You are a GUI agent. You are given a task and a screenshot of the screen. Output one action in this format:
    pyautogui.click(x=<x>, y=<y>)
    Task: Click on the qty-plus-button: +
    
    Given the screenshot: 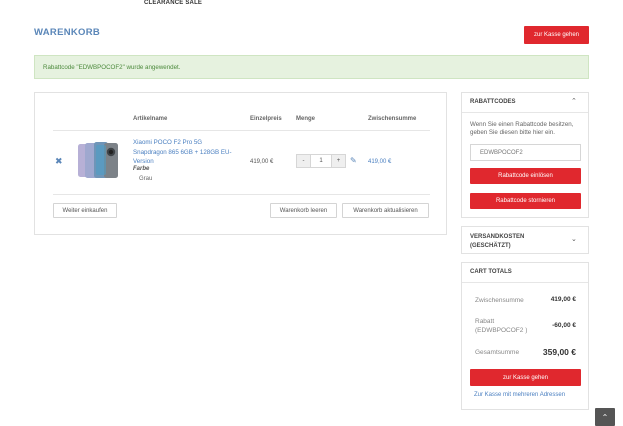 What is the action you would take?
    pyautogui.click(x=338, y=161)
    